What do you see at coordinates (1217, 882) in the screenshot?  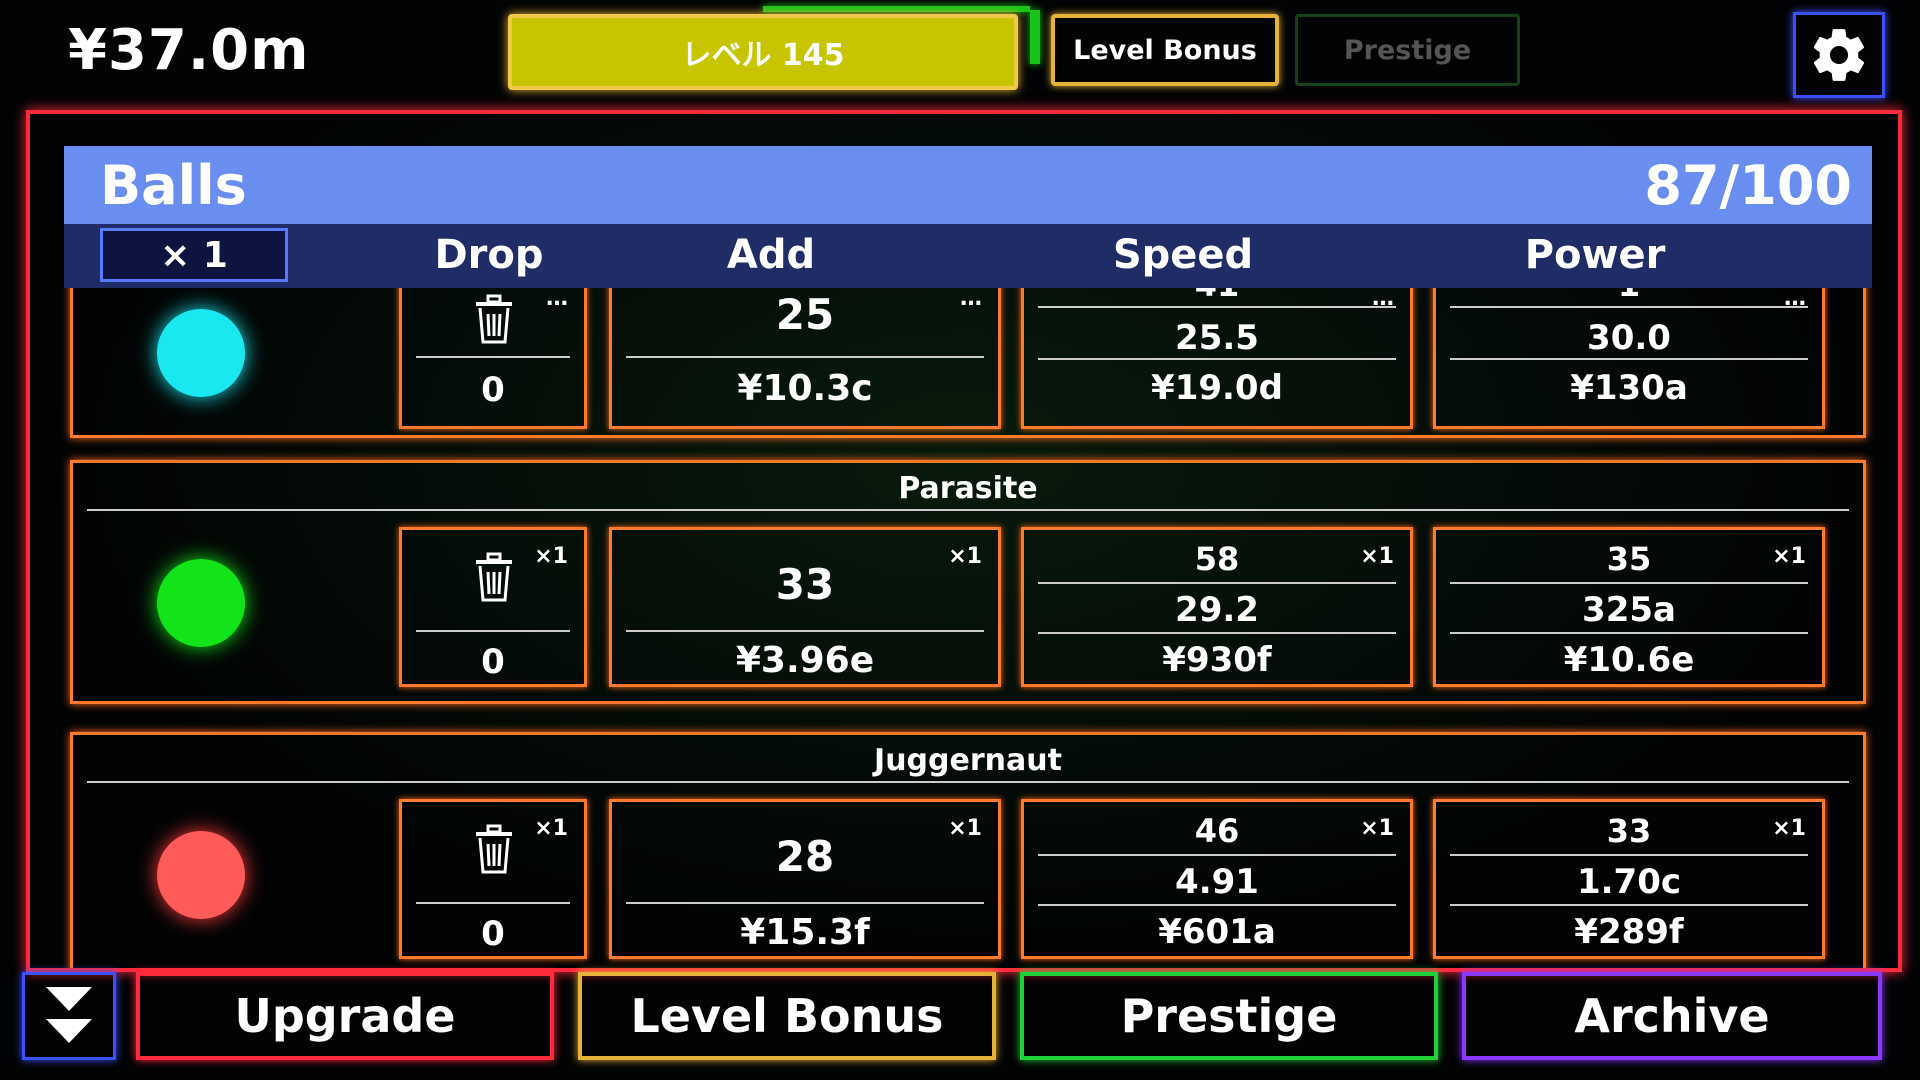 I see `speed-value: 4.91` at bounding box center [1217, 882].